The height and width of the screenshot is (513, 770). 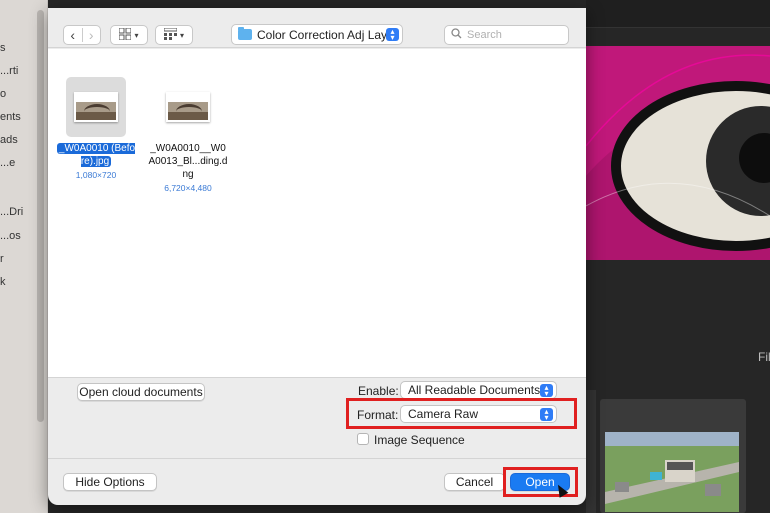 I want to click on filter-caption: Filt, so click(x=764, y=357).